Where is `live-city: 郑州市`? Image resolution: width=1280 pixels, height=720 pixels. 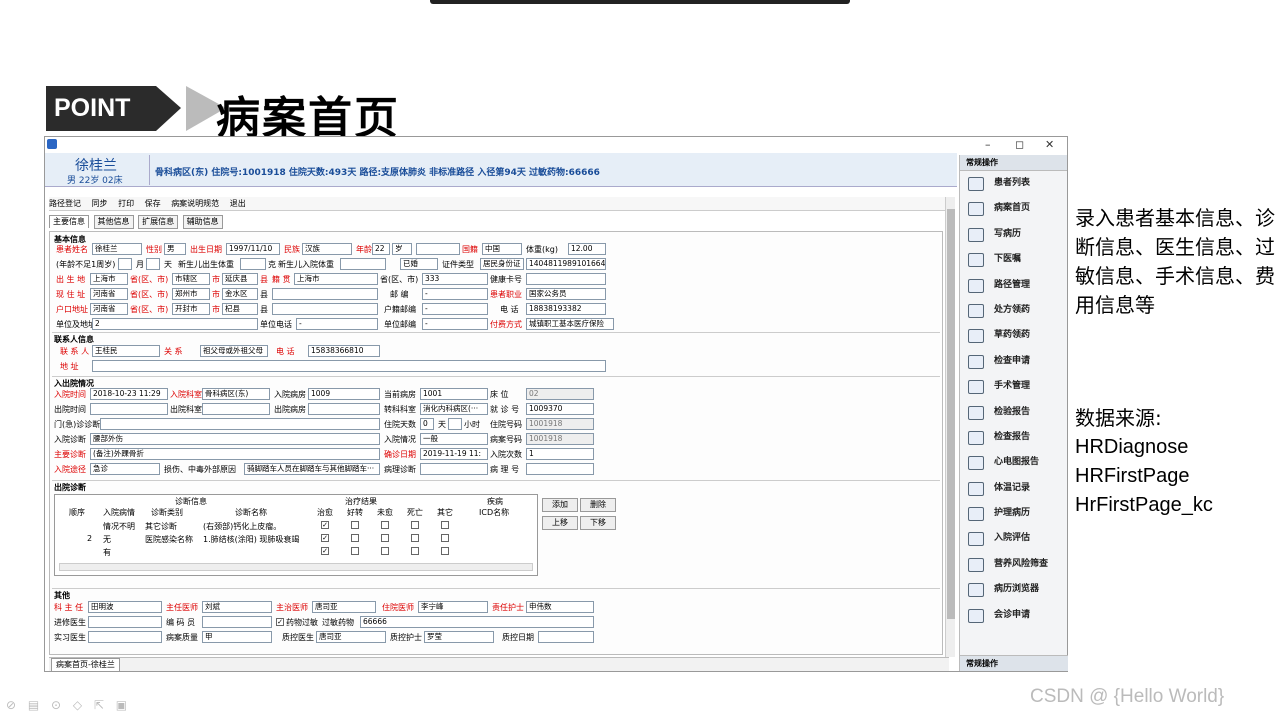 live-city: 郑州市 is located at coordinates (191, 294).